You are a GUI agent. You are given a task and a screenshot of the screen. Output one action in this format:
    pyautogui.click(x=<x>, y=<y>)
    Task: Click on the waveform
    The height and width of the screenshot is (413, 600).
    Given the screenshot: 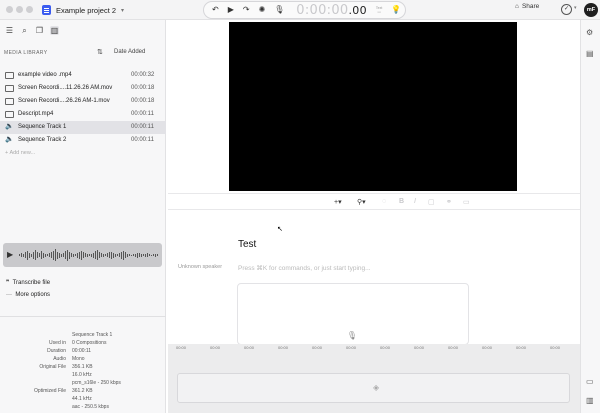 What is the action you would take?
    pyautogui.click(x=89, y=255)
    